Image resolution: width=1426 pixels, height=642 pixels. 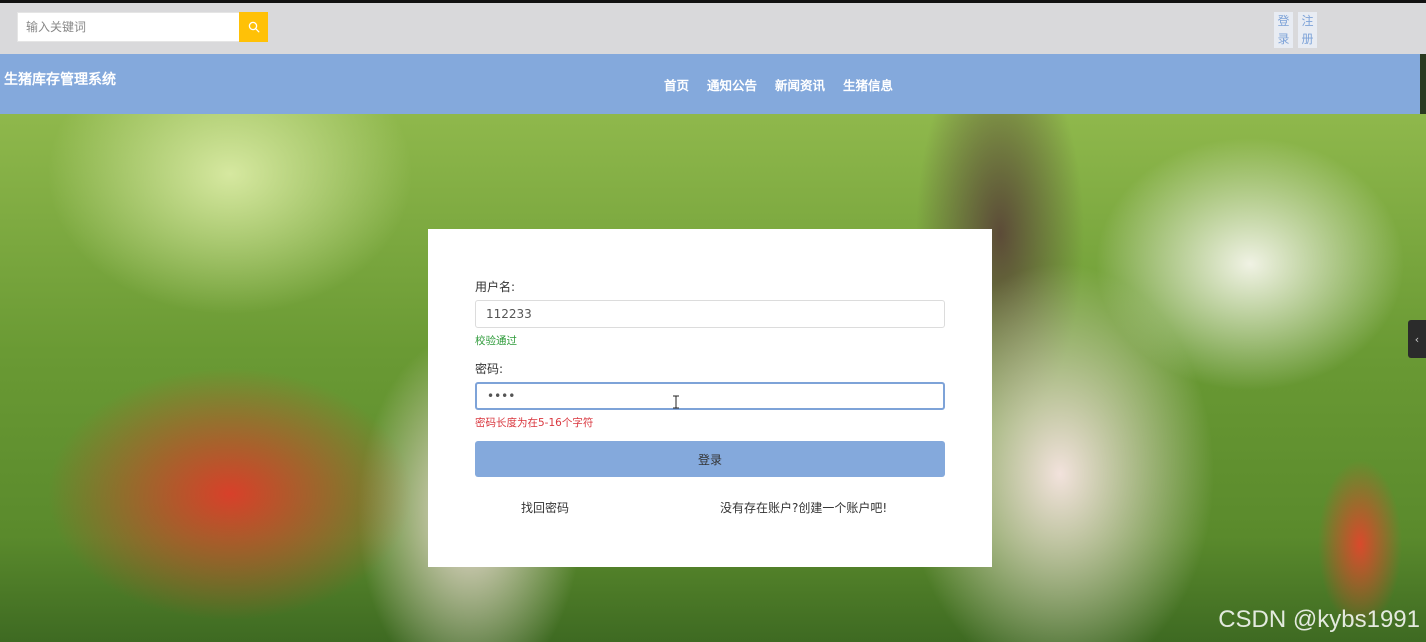 What do you see at coordinates (496, 341) in the screenshot?
I see `username-validation-ok: 校验通过` at bounding box center [496, 341].